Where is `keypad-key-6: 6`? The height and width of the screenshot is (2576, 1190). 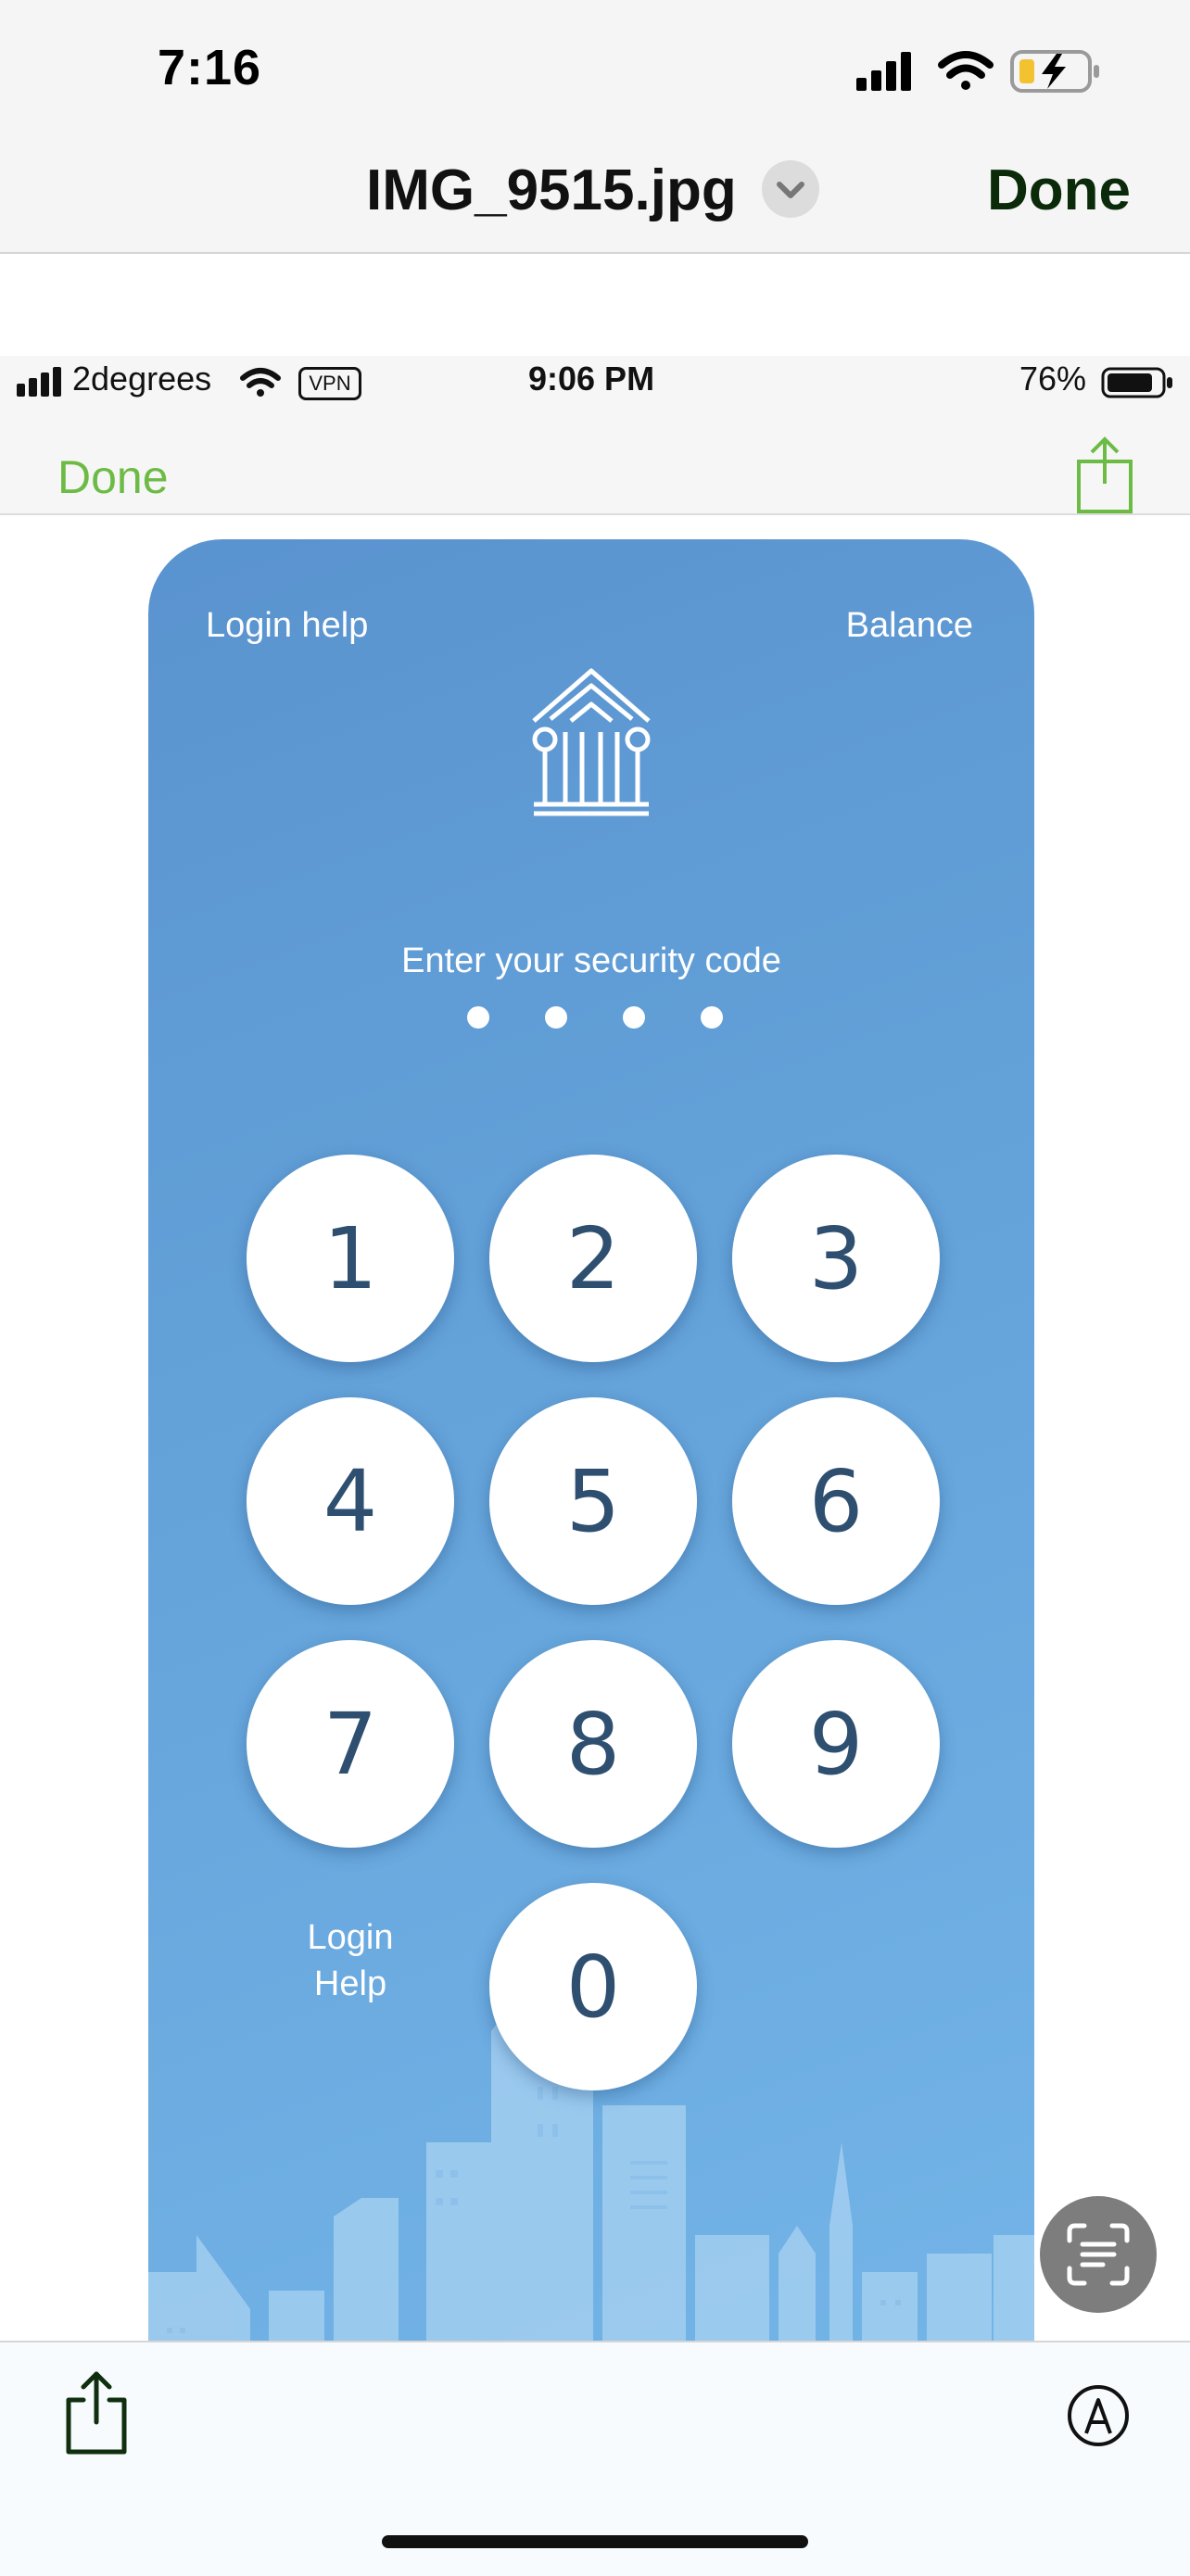 keypad-key-6: 6 is located at coordinates (836, 1501).